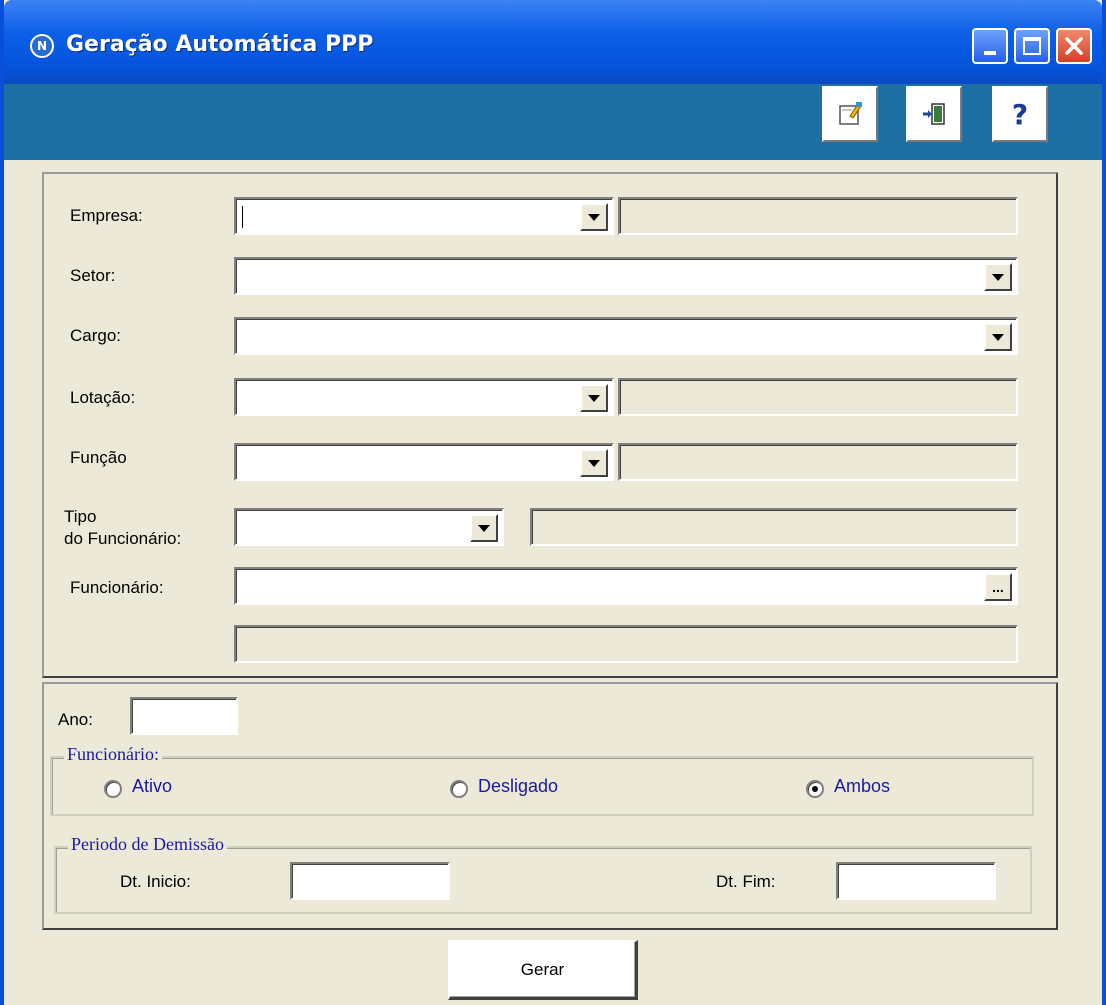  What do you see at coordinates (117, 587) in the screenshot?
I see `funcionario-label: Funcionário:` at bounding box center [117, 587].